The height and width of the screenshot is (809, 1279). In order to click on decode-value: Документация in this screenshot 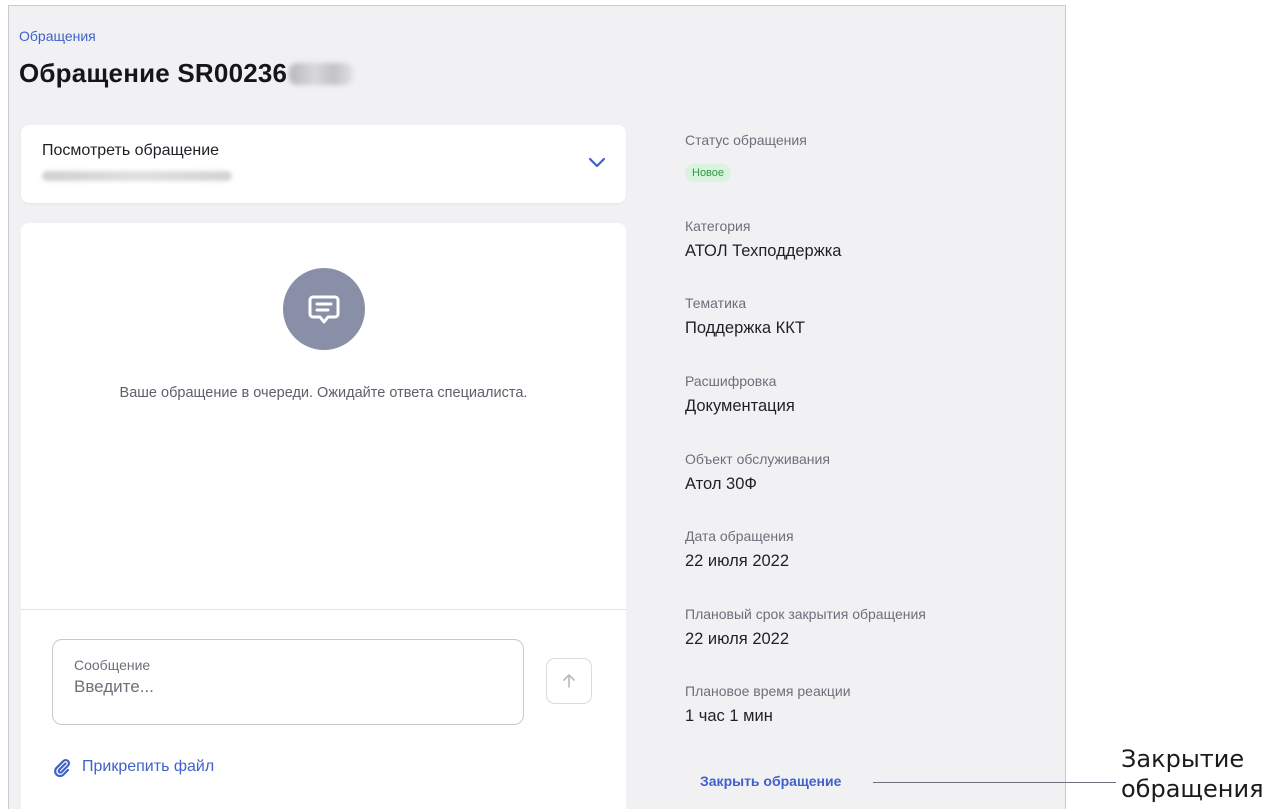, I will do `click(740, 406)`.